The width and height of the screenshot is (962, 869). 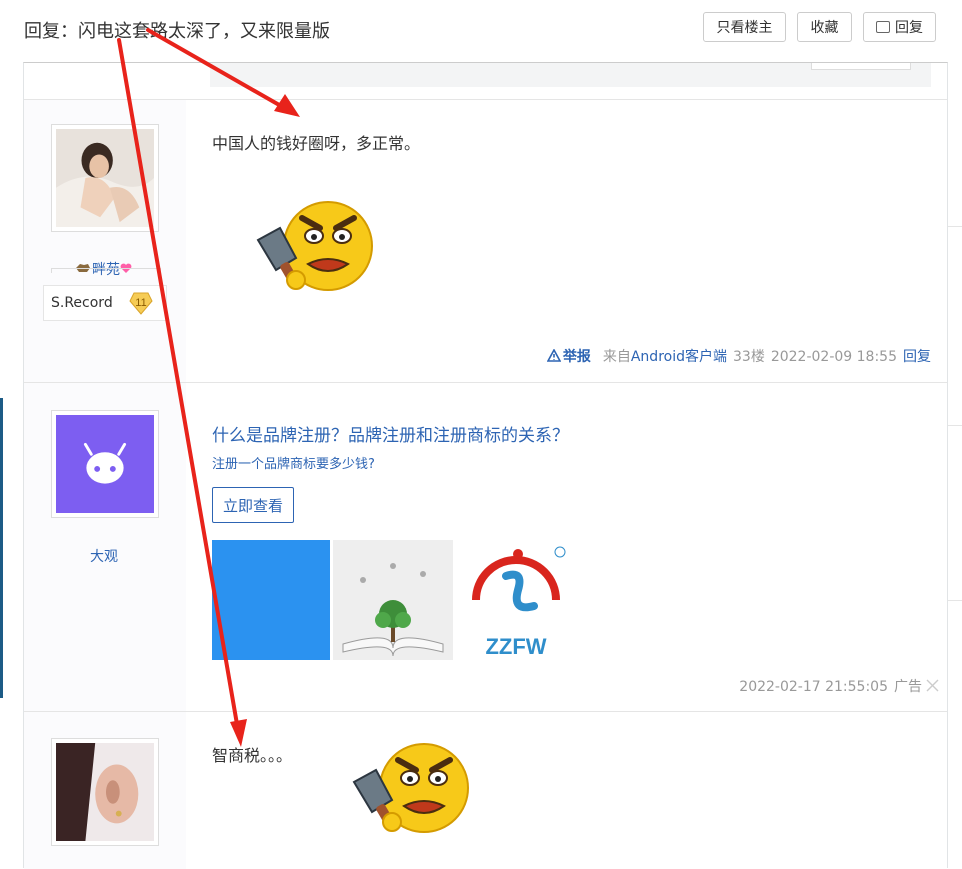 I want to click on reply-link: 回复, so click(x=917, y=357).